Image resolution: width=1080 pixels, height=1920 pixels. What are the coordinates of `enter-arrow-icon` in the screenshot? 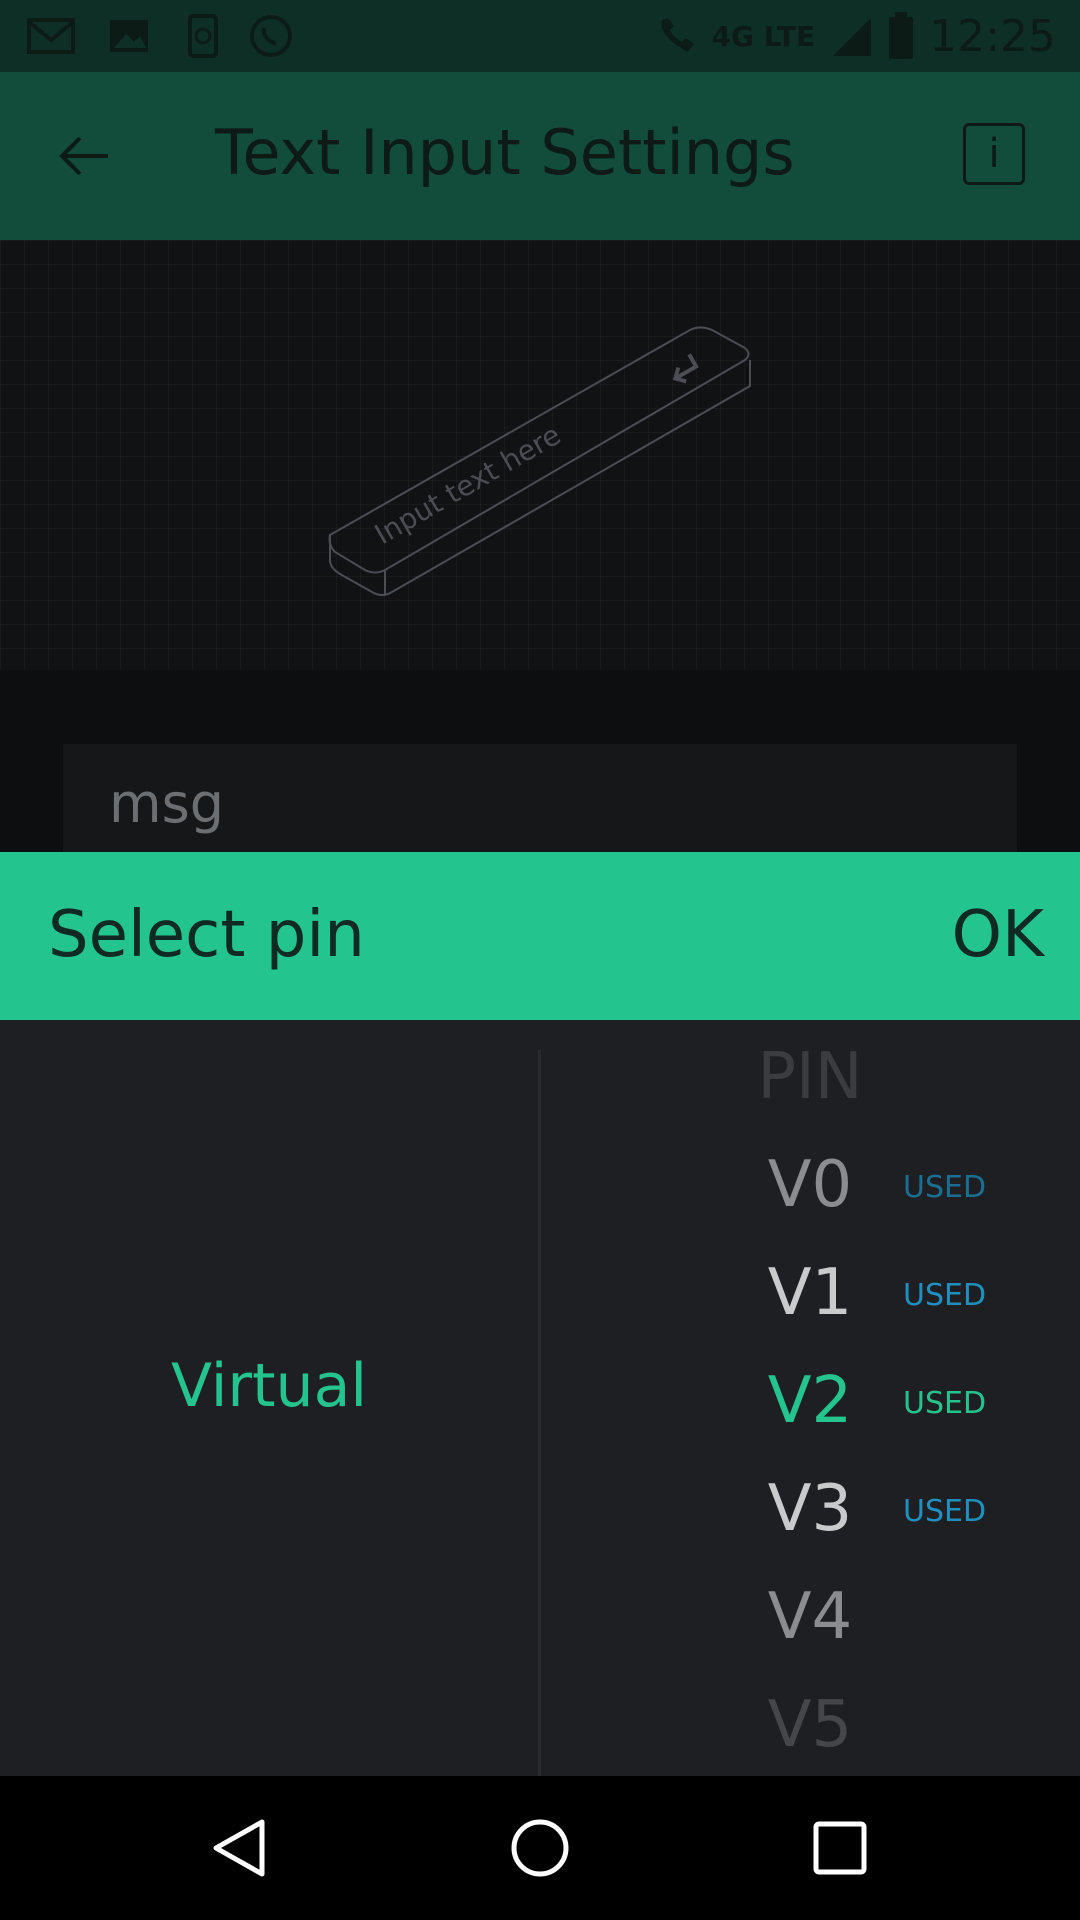 It's located at (685, 368).